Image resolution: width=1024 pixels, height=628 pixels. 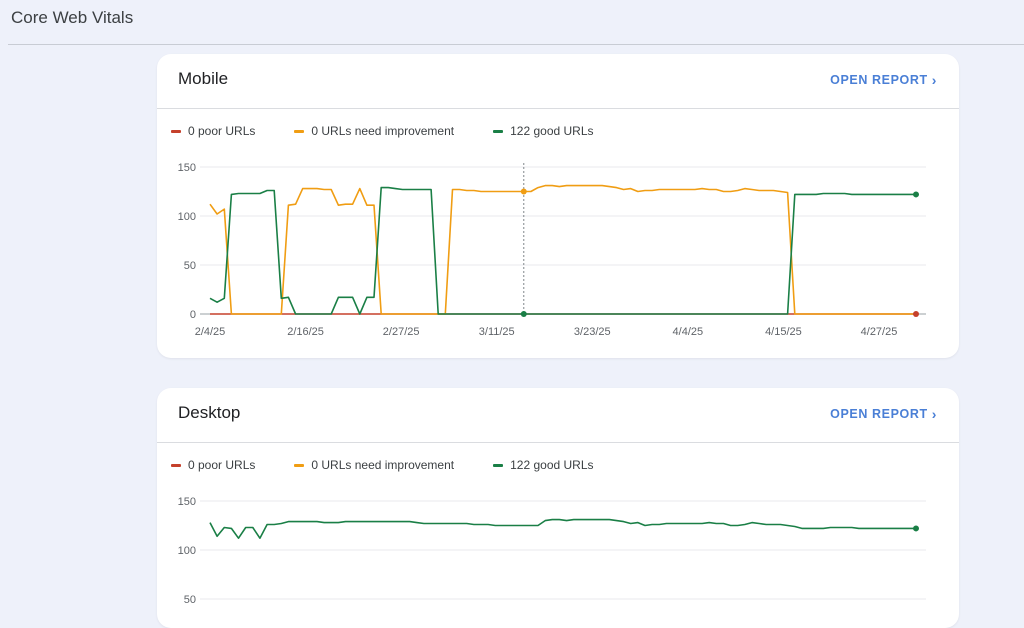 What do you see at coordinates (516, 44) in the screenshot?
I see `header-divider` at bounding box center [516, 44].